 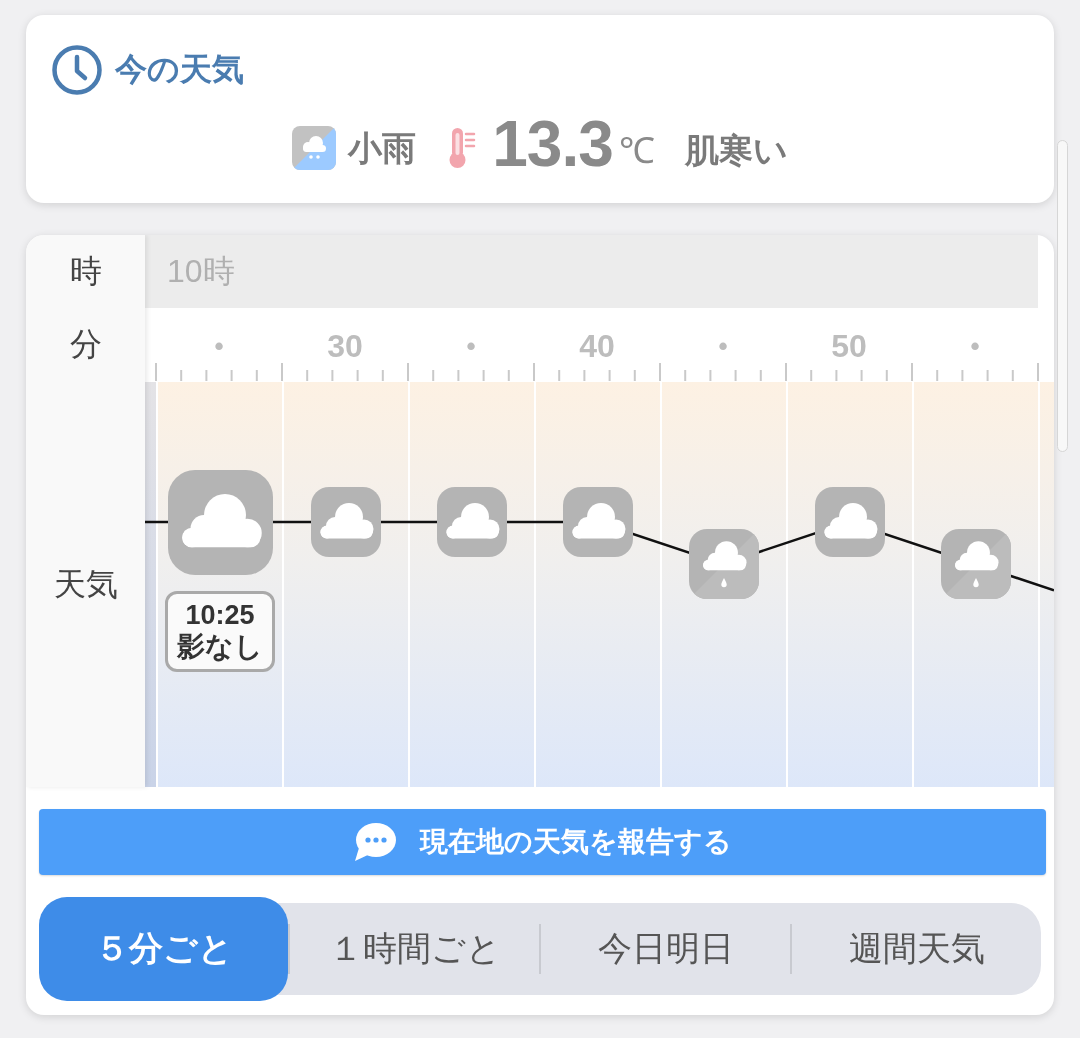 What do you see at coordinates (77, 70) in the screenshot?
I see `clock-icon` at bounding box center [77, 70].